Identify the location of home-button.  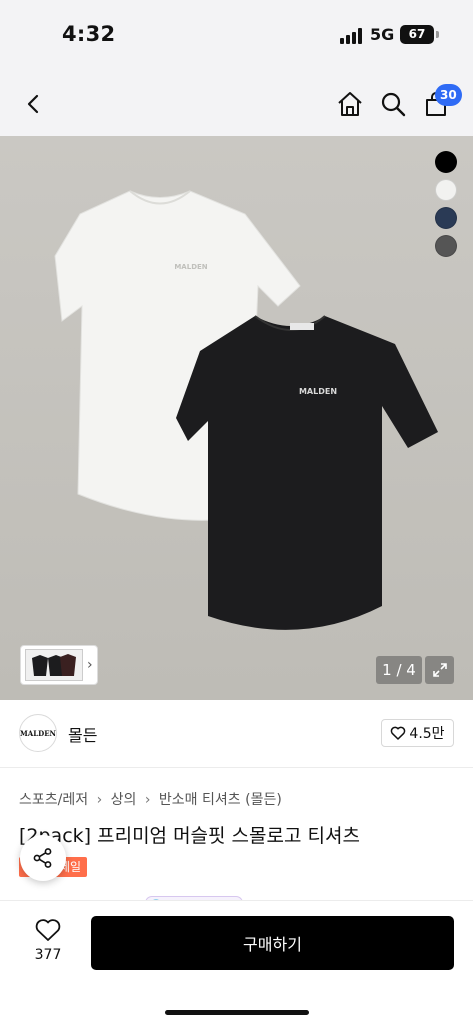
(350, 104).